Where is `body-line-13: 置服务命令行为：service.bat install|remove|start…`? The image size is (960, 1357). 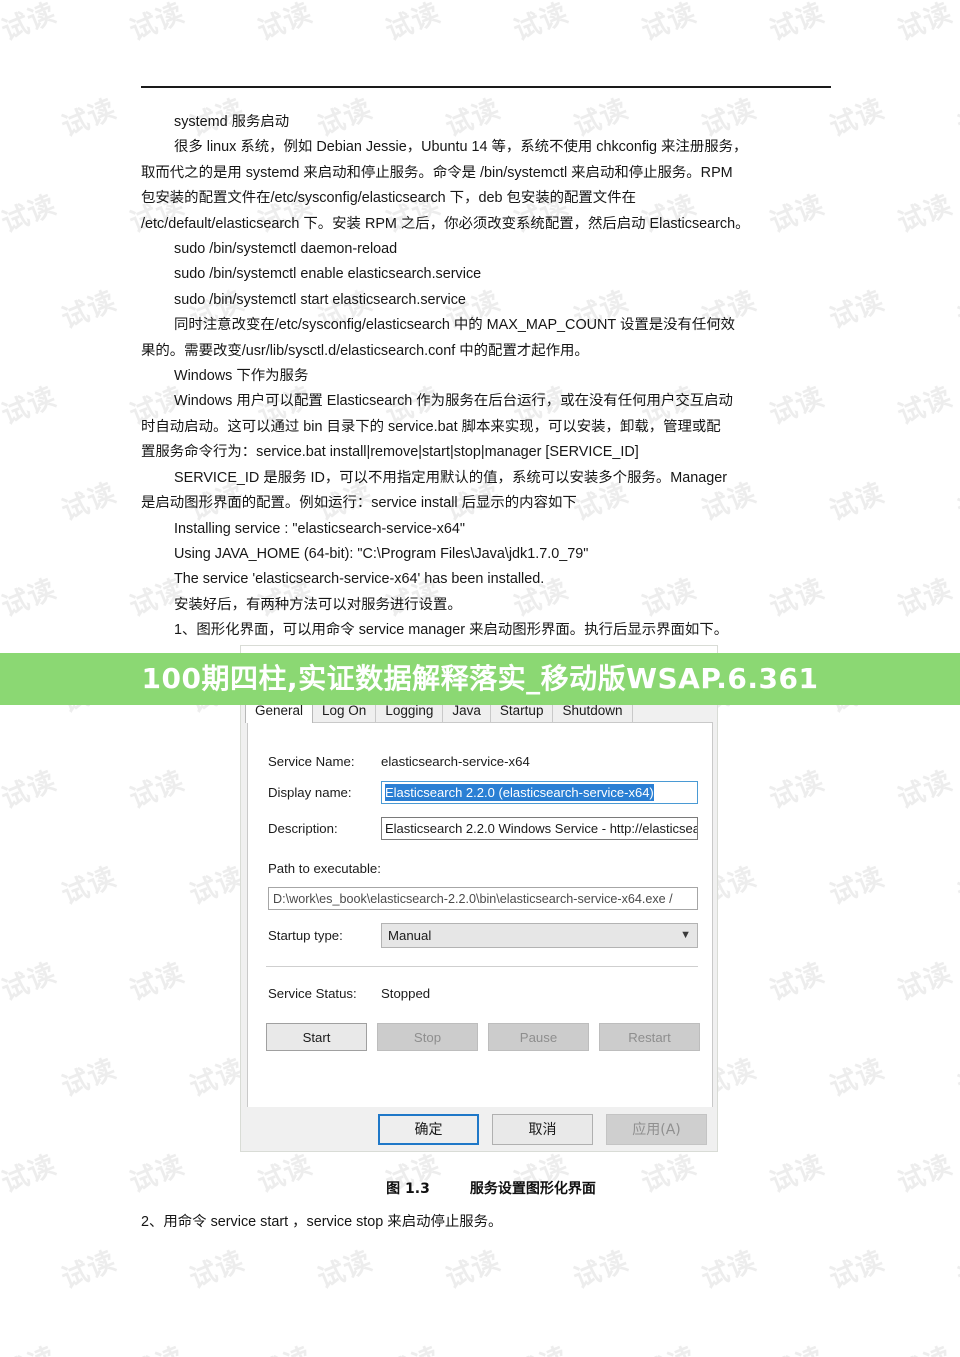
body-line-13: 置服务命令行为：service.bat install|remove|start… is located at coordinates (390, 452).